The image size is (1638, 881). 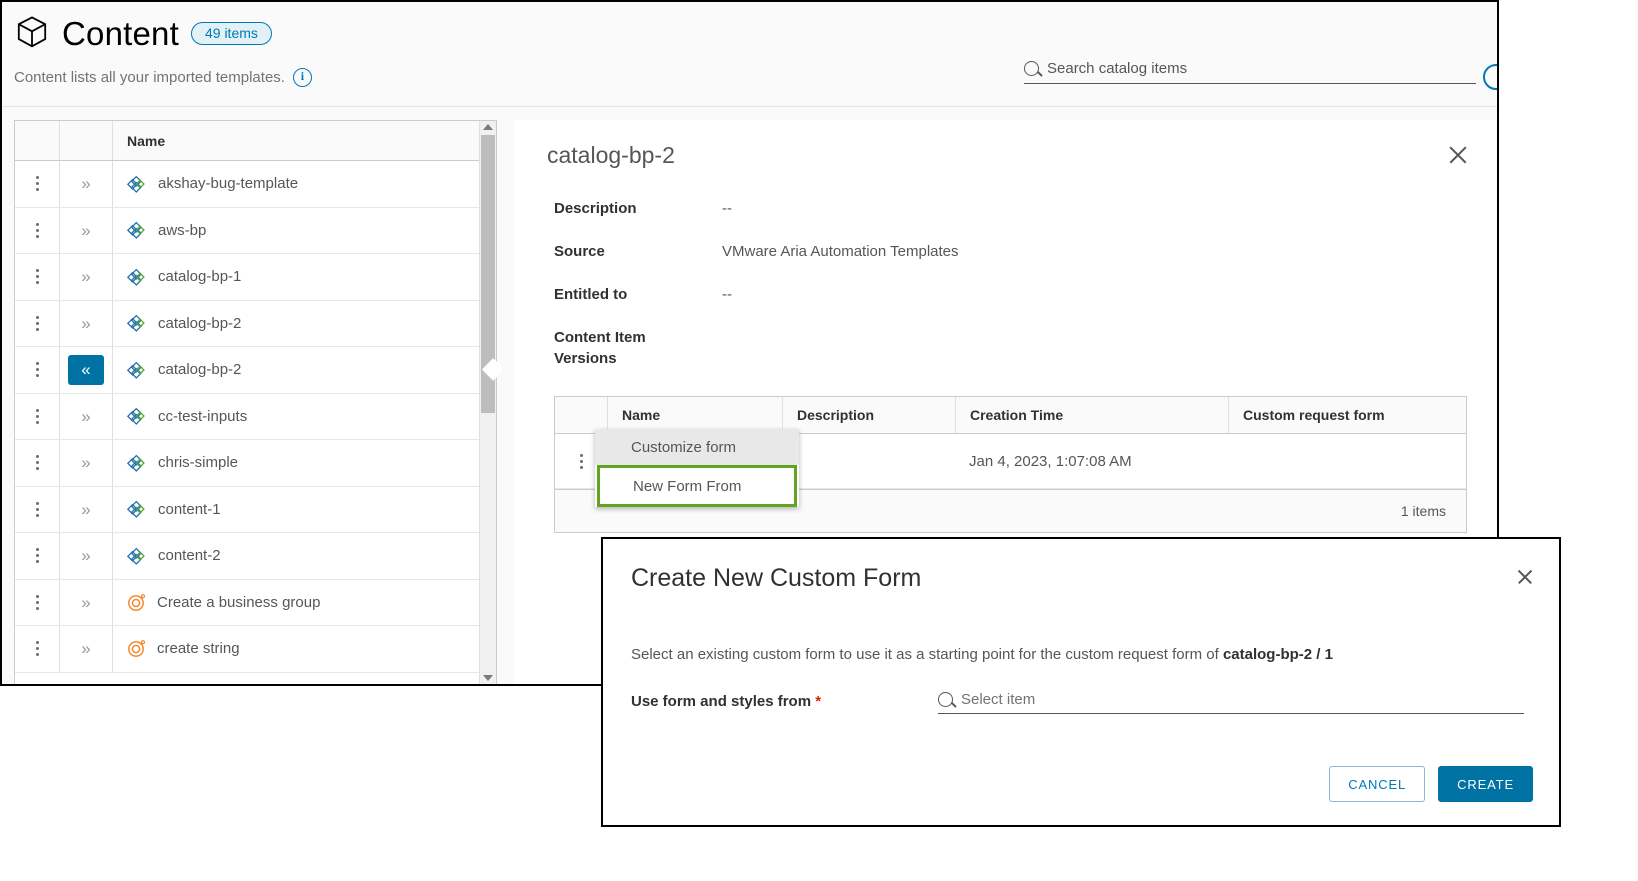 I want to click on dialog-buttons: CANCEL CREATE, so click(x=1431, y=784).